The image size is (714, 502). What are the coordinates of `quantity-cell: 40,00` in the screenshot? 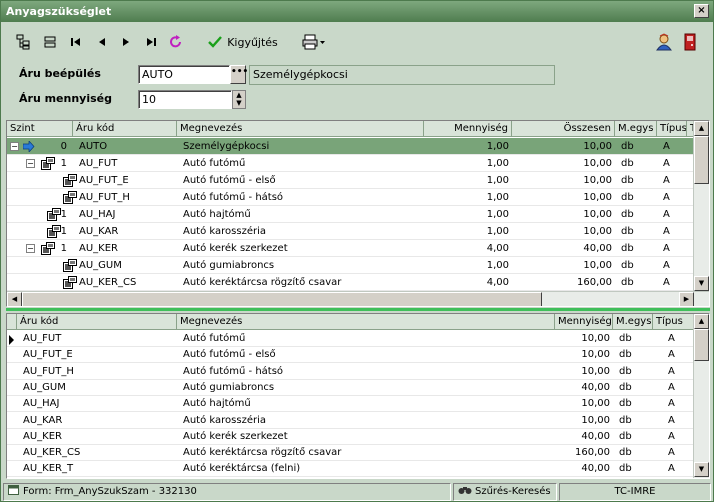 It's located at (595, 387).